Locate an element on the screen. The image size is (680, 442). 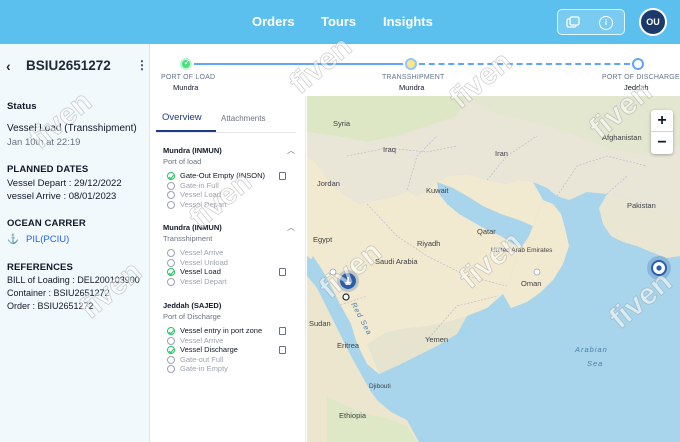
map-label-arabian-sea: Arabian is located at coordinates (591, 349).